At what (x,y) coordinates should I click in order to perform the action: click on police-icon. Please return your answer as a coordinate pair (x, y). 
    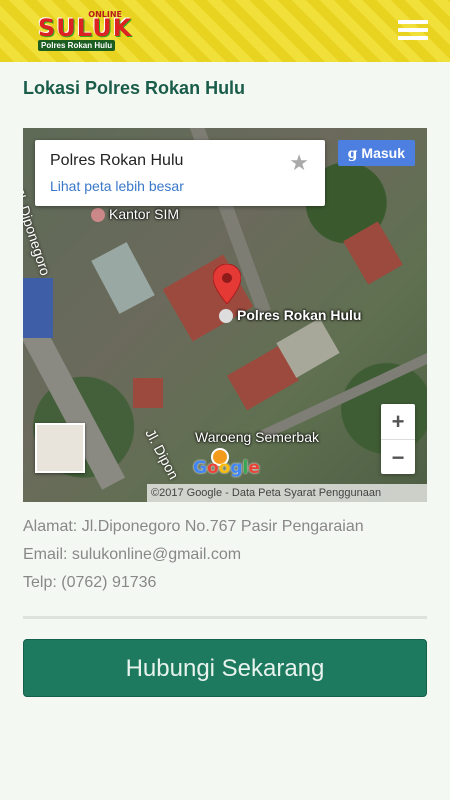
    Looking at the image, I should click on (226, 316).